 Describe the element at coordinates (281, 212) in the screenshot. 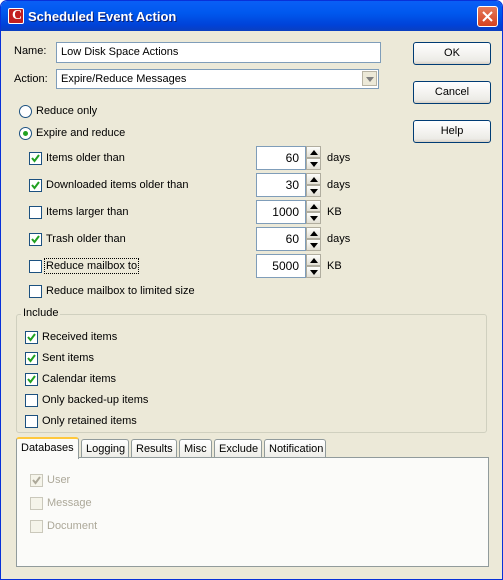

I see `items-larger-than-value-input: 1000` at that location.